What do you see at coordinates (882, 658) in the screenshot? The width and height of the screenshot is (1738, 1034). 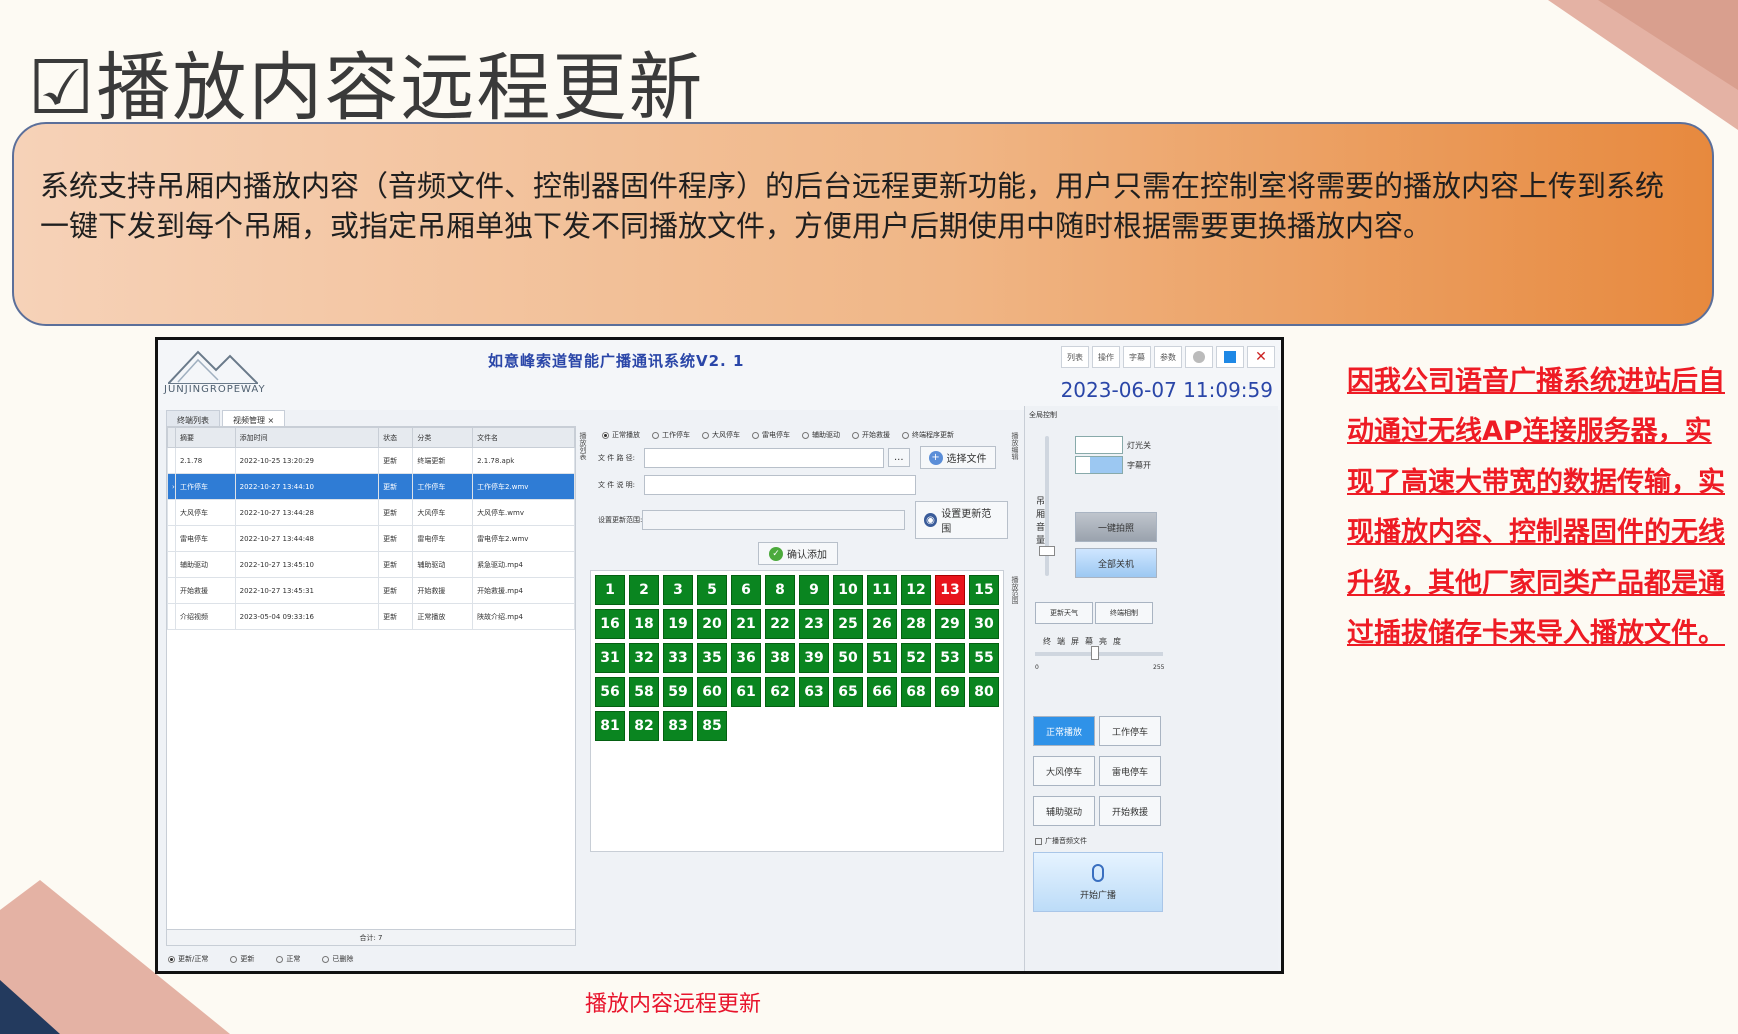 I see `cabin-button: 51` at bounding box center [882, 658].